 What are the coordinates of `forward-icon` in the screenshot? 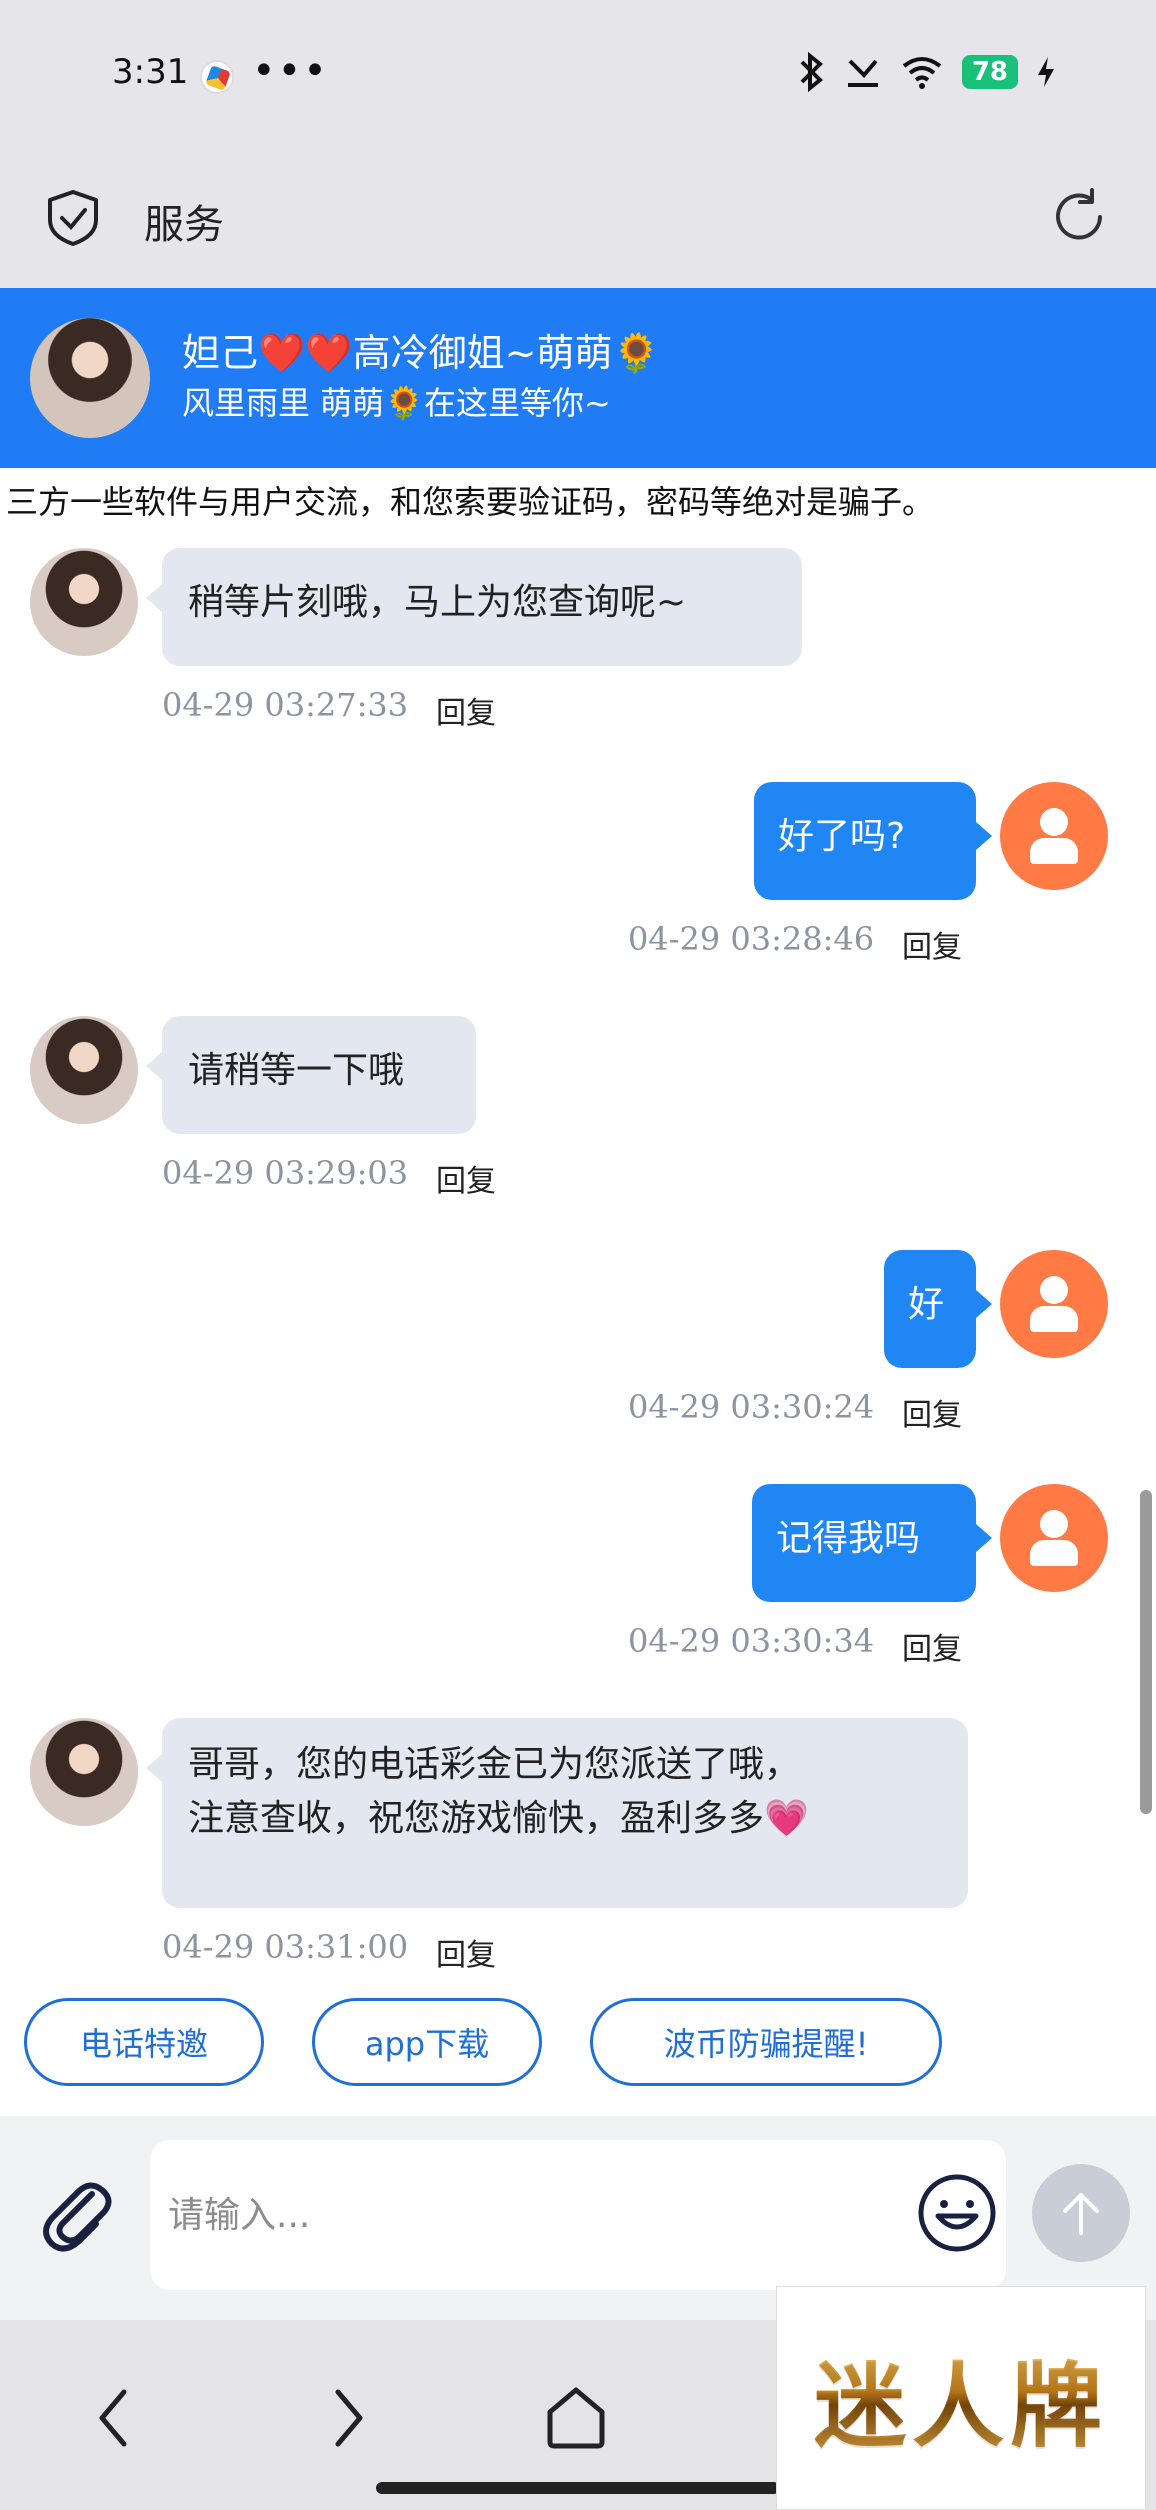 It's located at (346, 2418).